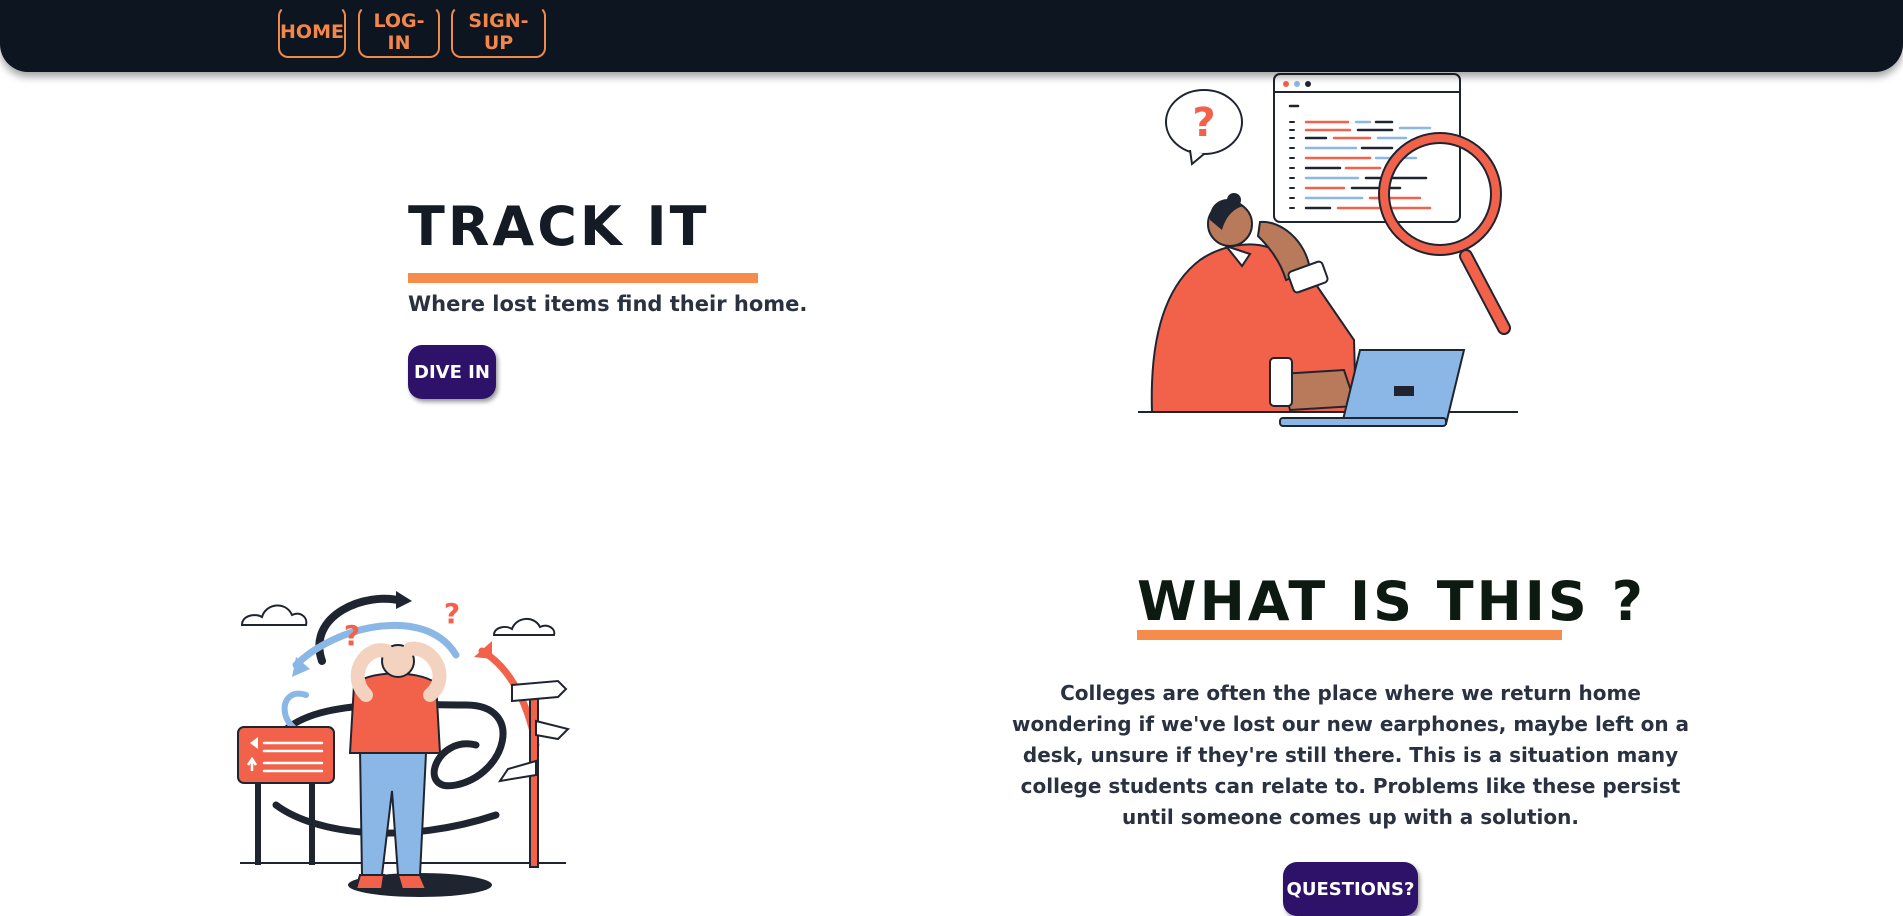 The width and height of the screenshot is (1903, 916). Describe the element at coordinates (420, 769) in the screenshot. I see `confused-person-figure` at that location.